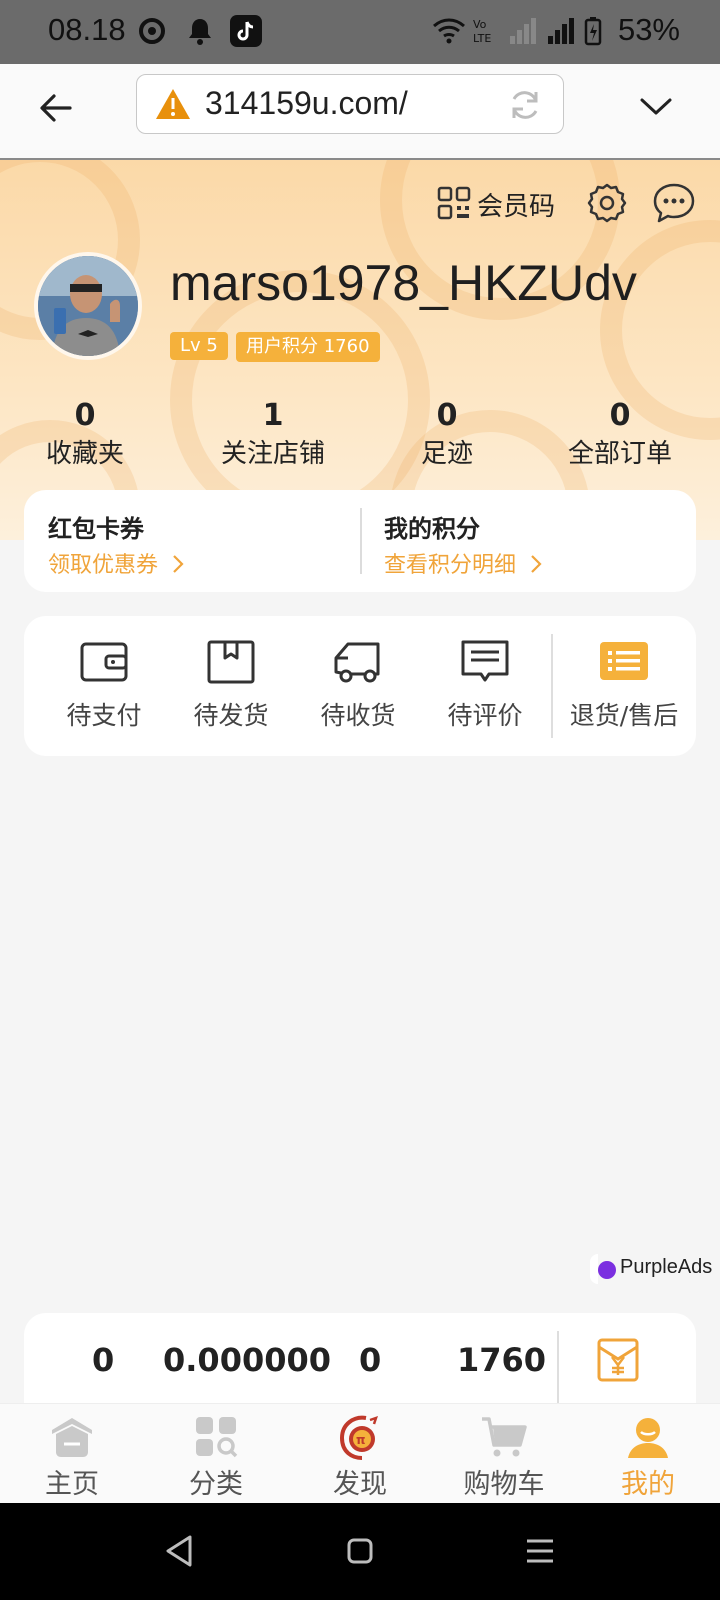 Image resolution: width=720 pixels, height=1600 pixels. I want to click on stat-label: 足迹, so click(446, 454).